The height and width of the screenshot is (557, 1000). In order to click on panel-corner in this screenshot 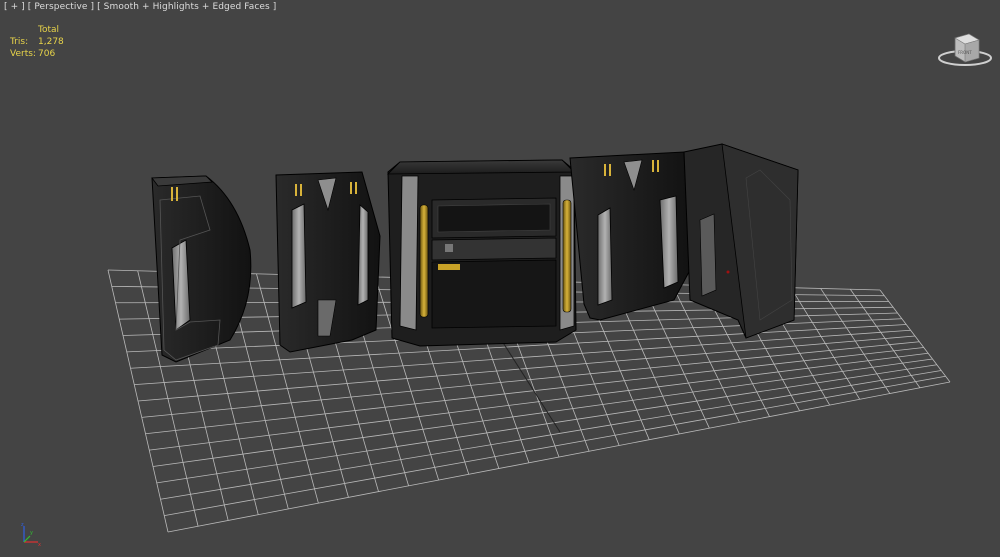, I will do `click(741, 241)`.